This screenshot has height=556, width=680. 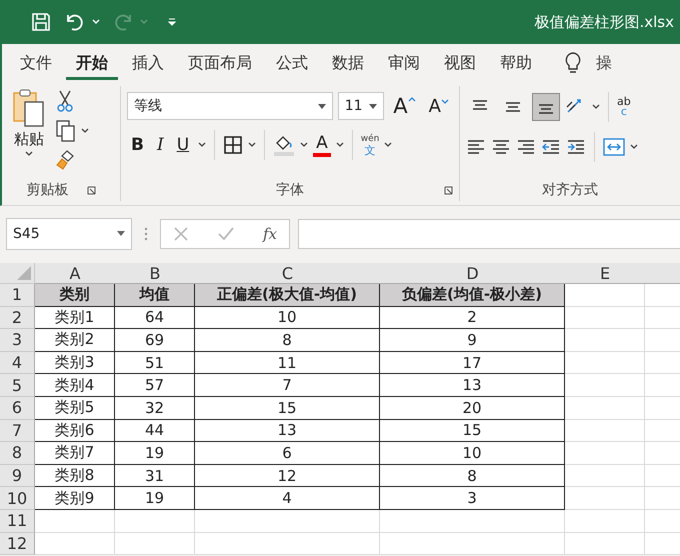 I want to click on table-cell: 31, so click(x=155, y=476).